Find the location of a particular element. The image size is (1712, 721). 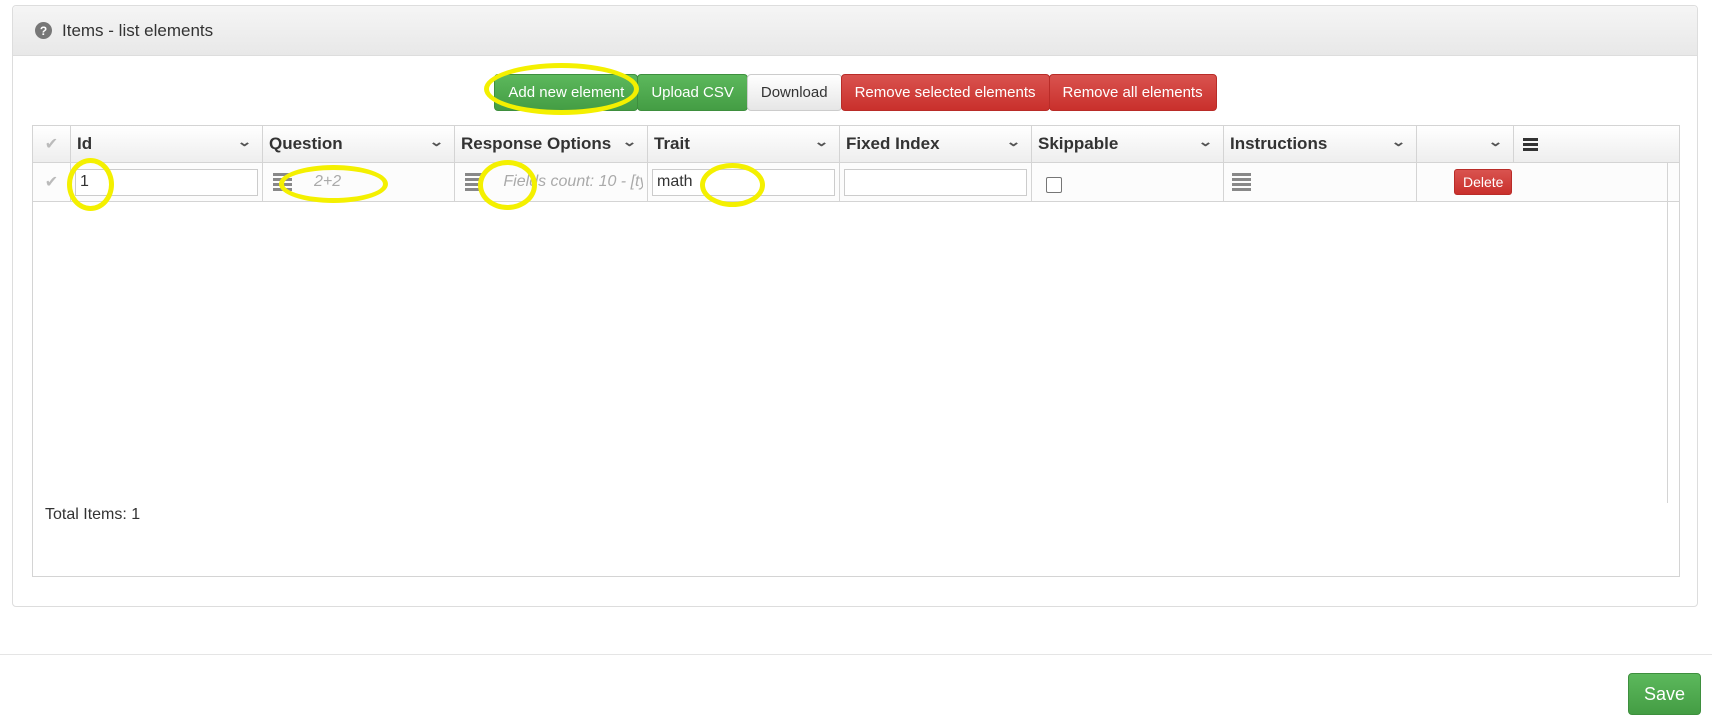

column-header-skippable: Skippable ⌄ is located at coordinates (1128, 144).